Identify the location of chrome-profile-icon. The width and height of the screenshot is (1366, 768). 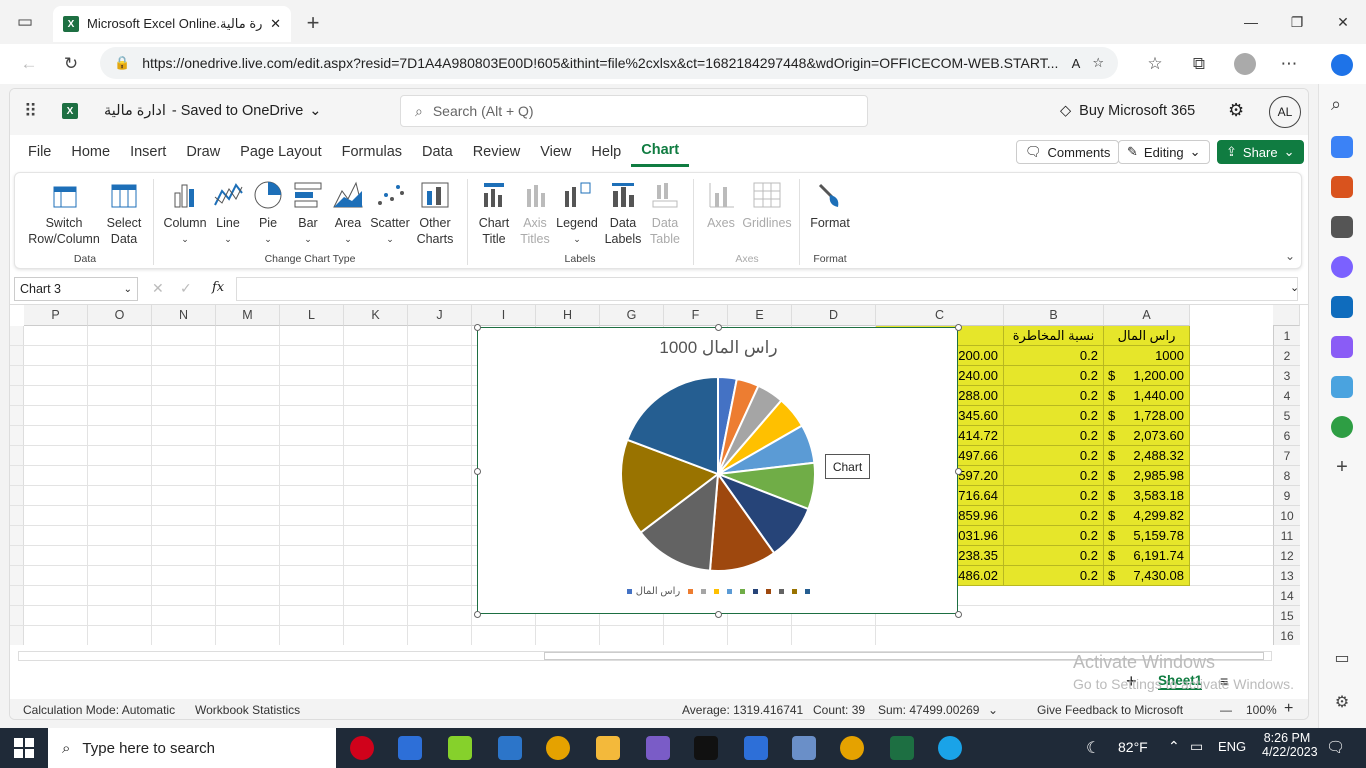
(852, 748).